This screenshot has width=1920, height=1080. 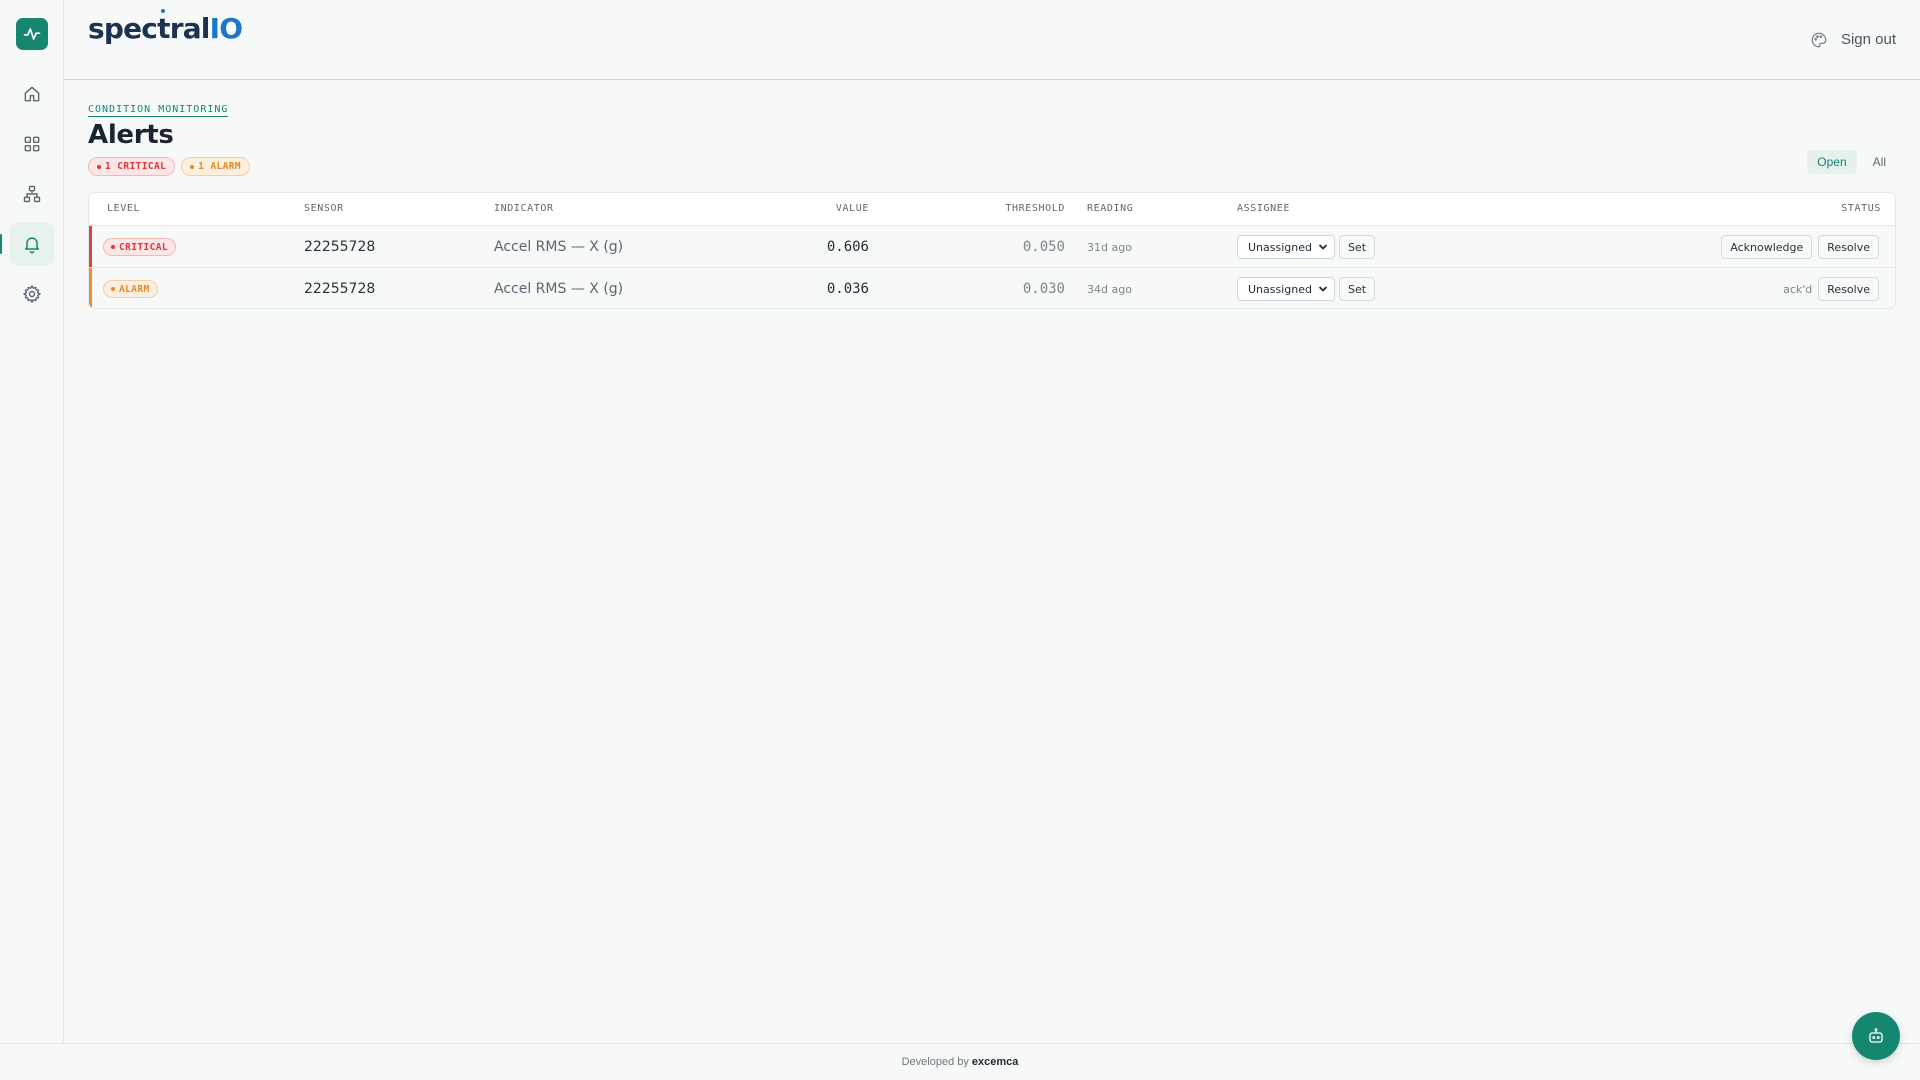 What do you see at coordinates (1110, 208) in the screenshot?
I see `col-reading: READING` at bounding box center [1110, 208].